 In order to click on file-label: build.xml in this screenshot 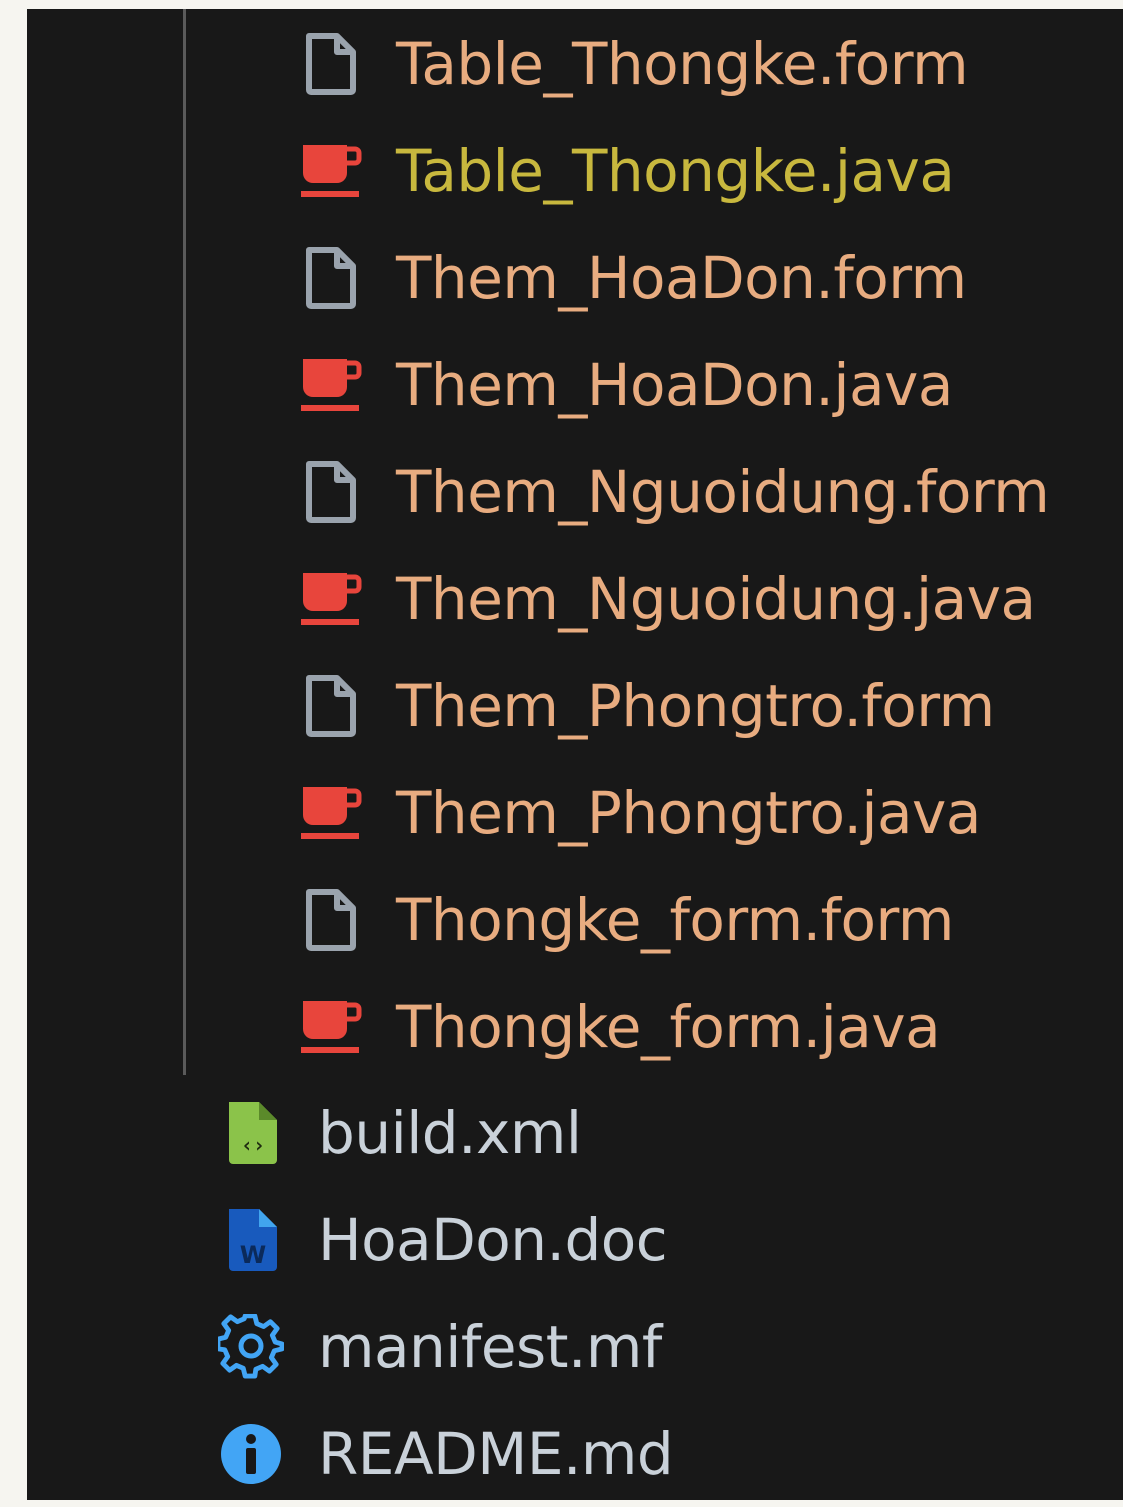, I will do `click(450, 1132)`.